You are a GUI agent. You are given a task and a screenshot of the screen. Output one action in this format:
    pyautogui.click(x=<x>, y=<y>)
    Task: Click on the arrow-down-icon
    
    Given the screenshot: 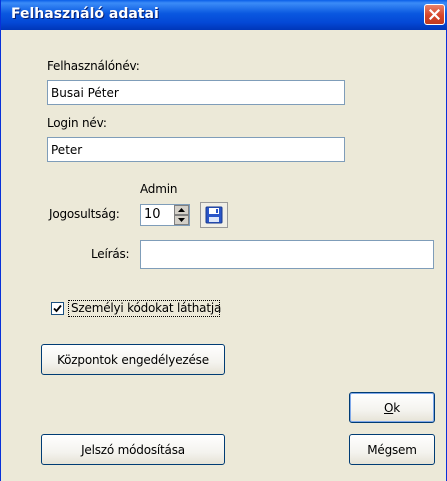 What is the action you would take?
    pyautogui.click(x=181, y=220)
    